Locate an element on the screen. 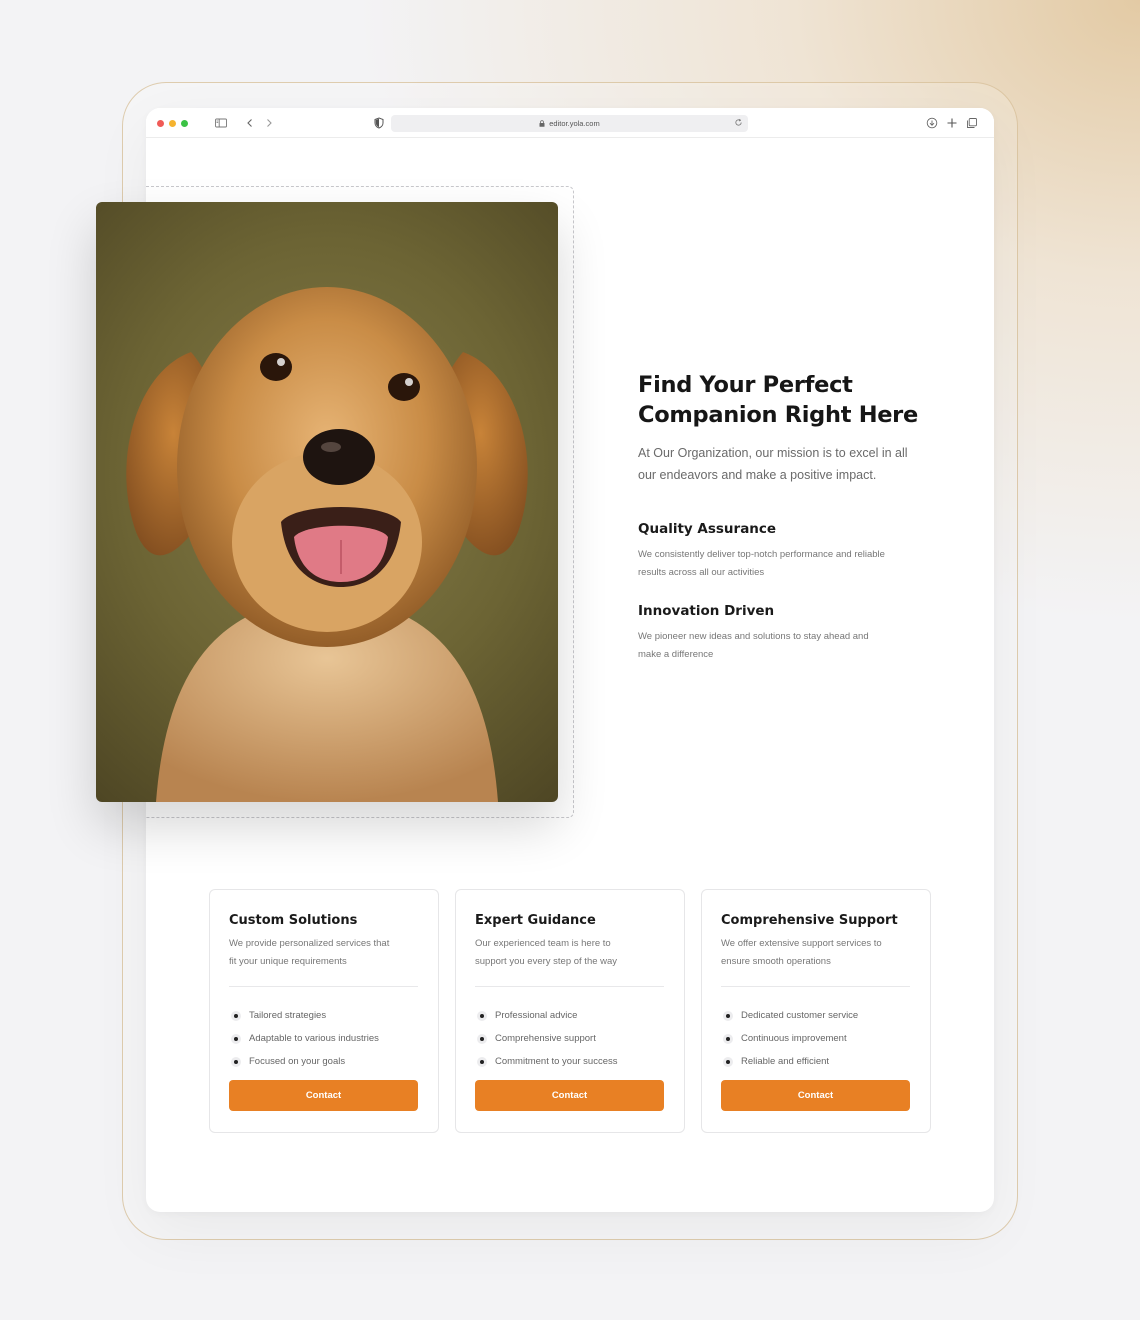  list-item: Adaptable to various industries is located at coordinates (331, 1038).